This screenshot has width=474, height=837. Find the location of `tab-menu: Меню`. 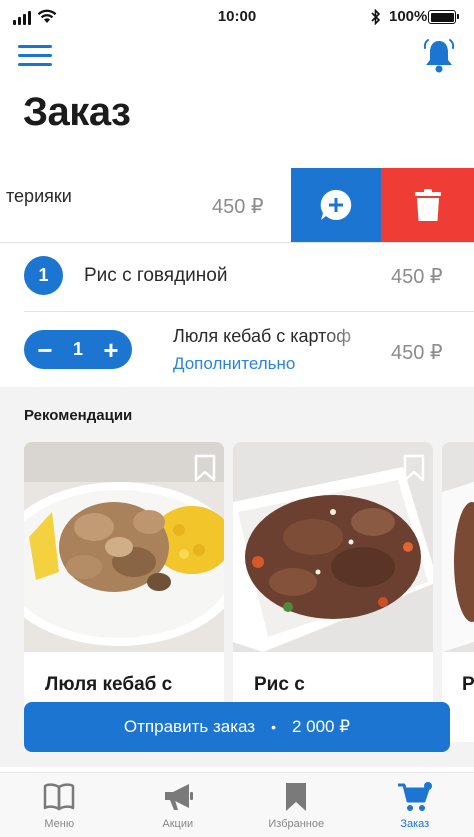

tab-menu: Меню is located at coordinates (59, 805).